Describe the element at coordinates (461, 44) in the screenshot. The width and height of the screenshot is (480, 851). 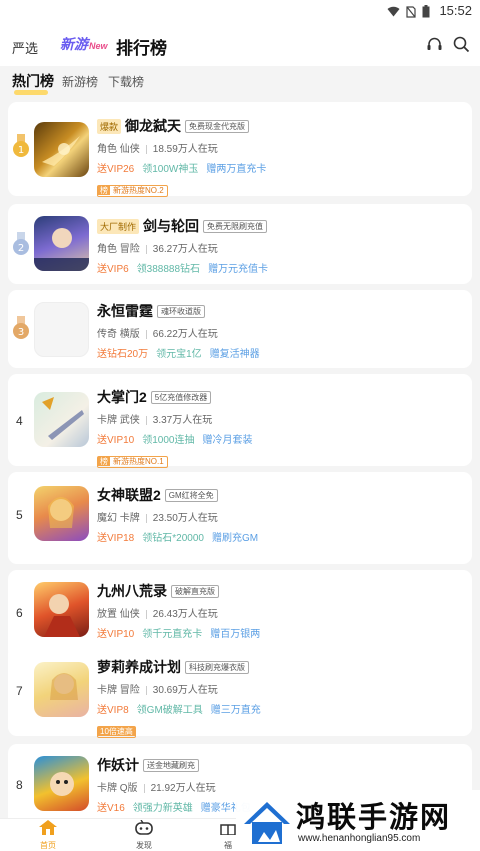
I see `search-icon` at that location.